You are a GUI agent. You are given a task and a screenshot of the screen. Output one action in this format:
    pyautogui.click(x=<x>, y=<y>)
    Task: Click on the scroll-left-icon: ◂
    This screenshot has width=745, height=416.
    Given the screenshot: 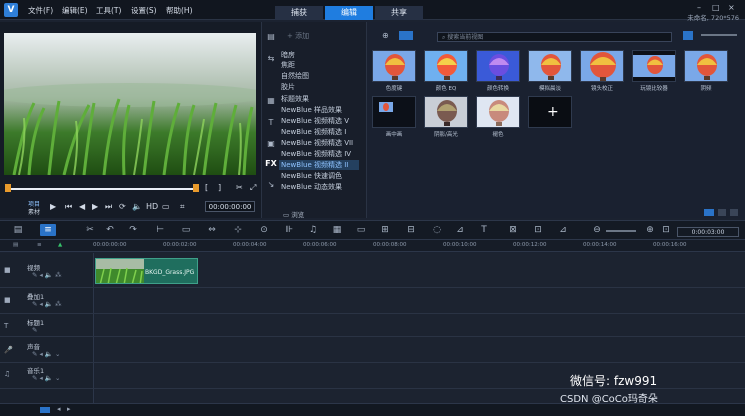 What is the action you would take?
    pyautogui.click(x=59, y=409)
    